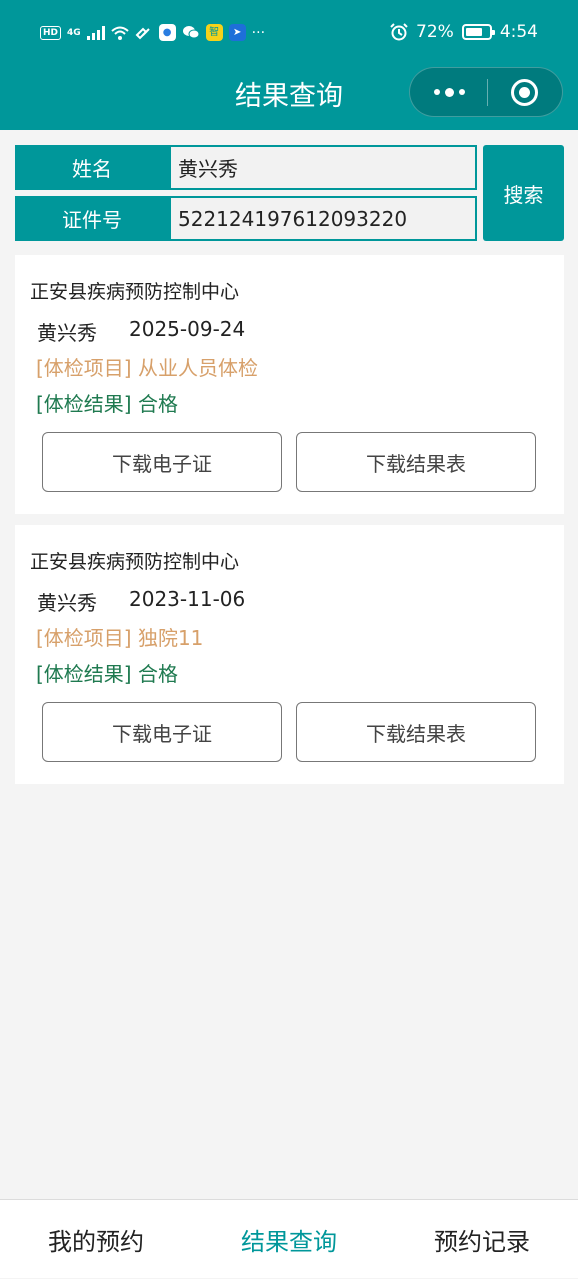 Image resolution: width=578 pixels, height=1279 pixels. I want to click on alarm-icon, so click(399, 32).